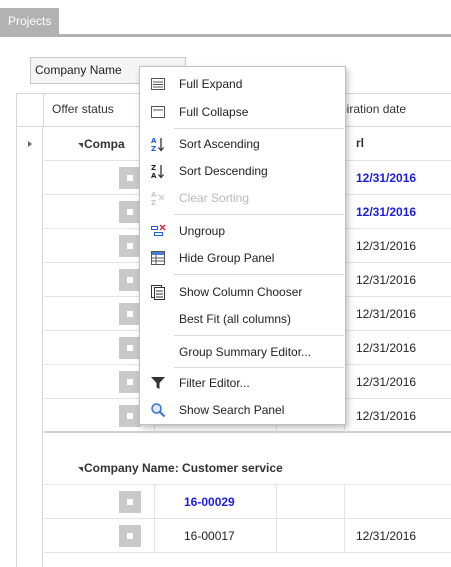 This screenshot has width=451, height=567. I want to click on full-expand-icon, so click(158, 84).